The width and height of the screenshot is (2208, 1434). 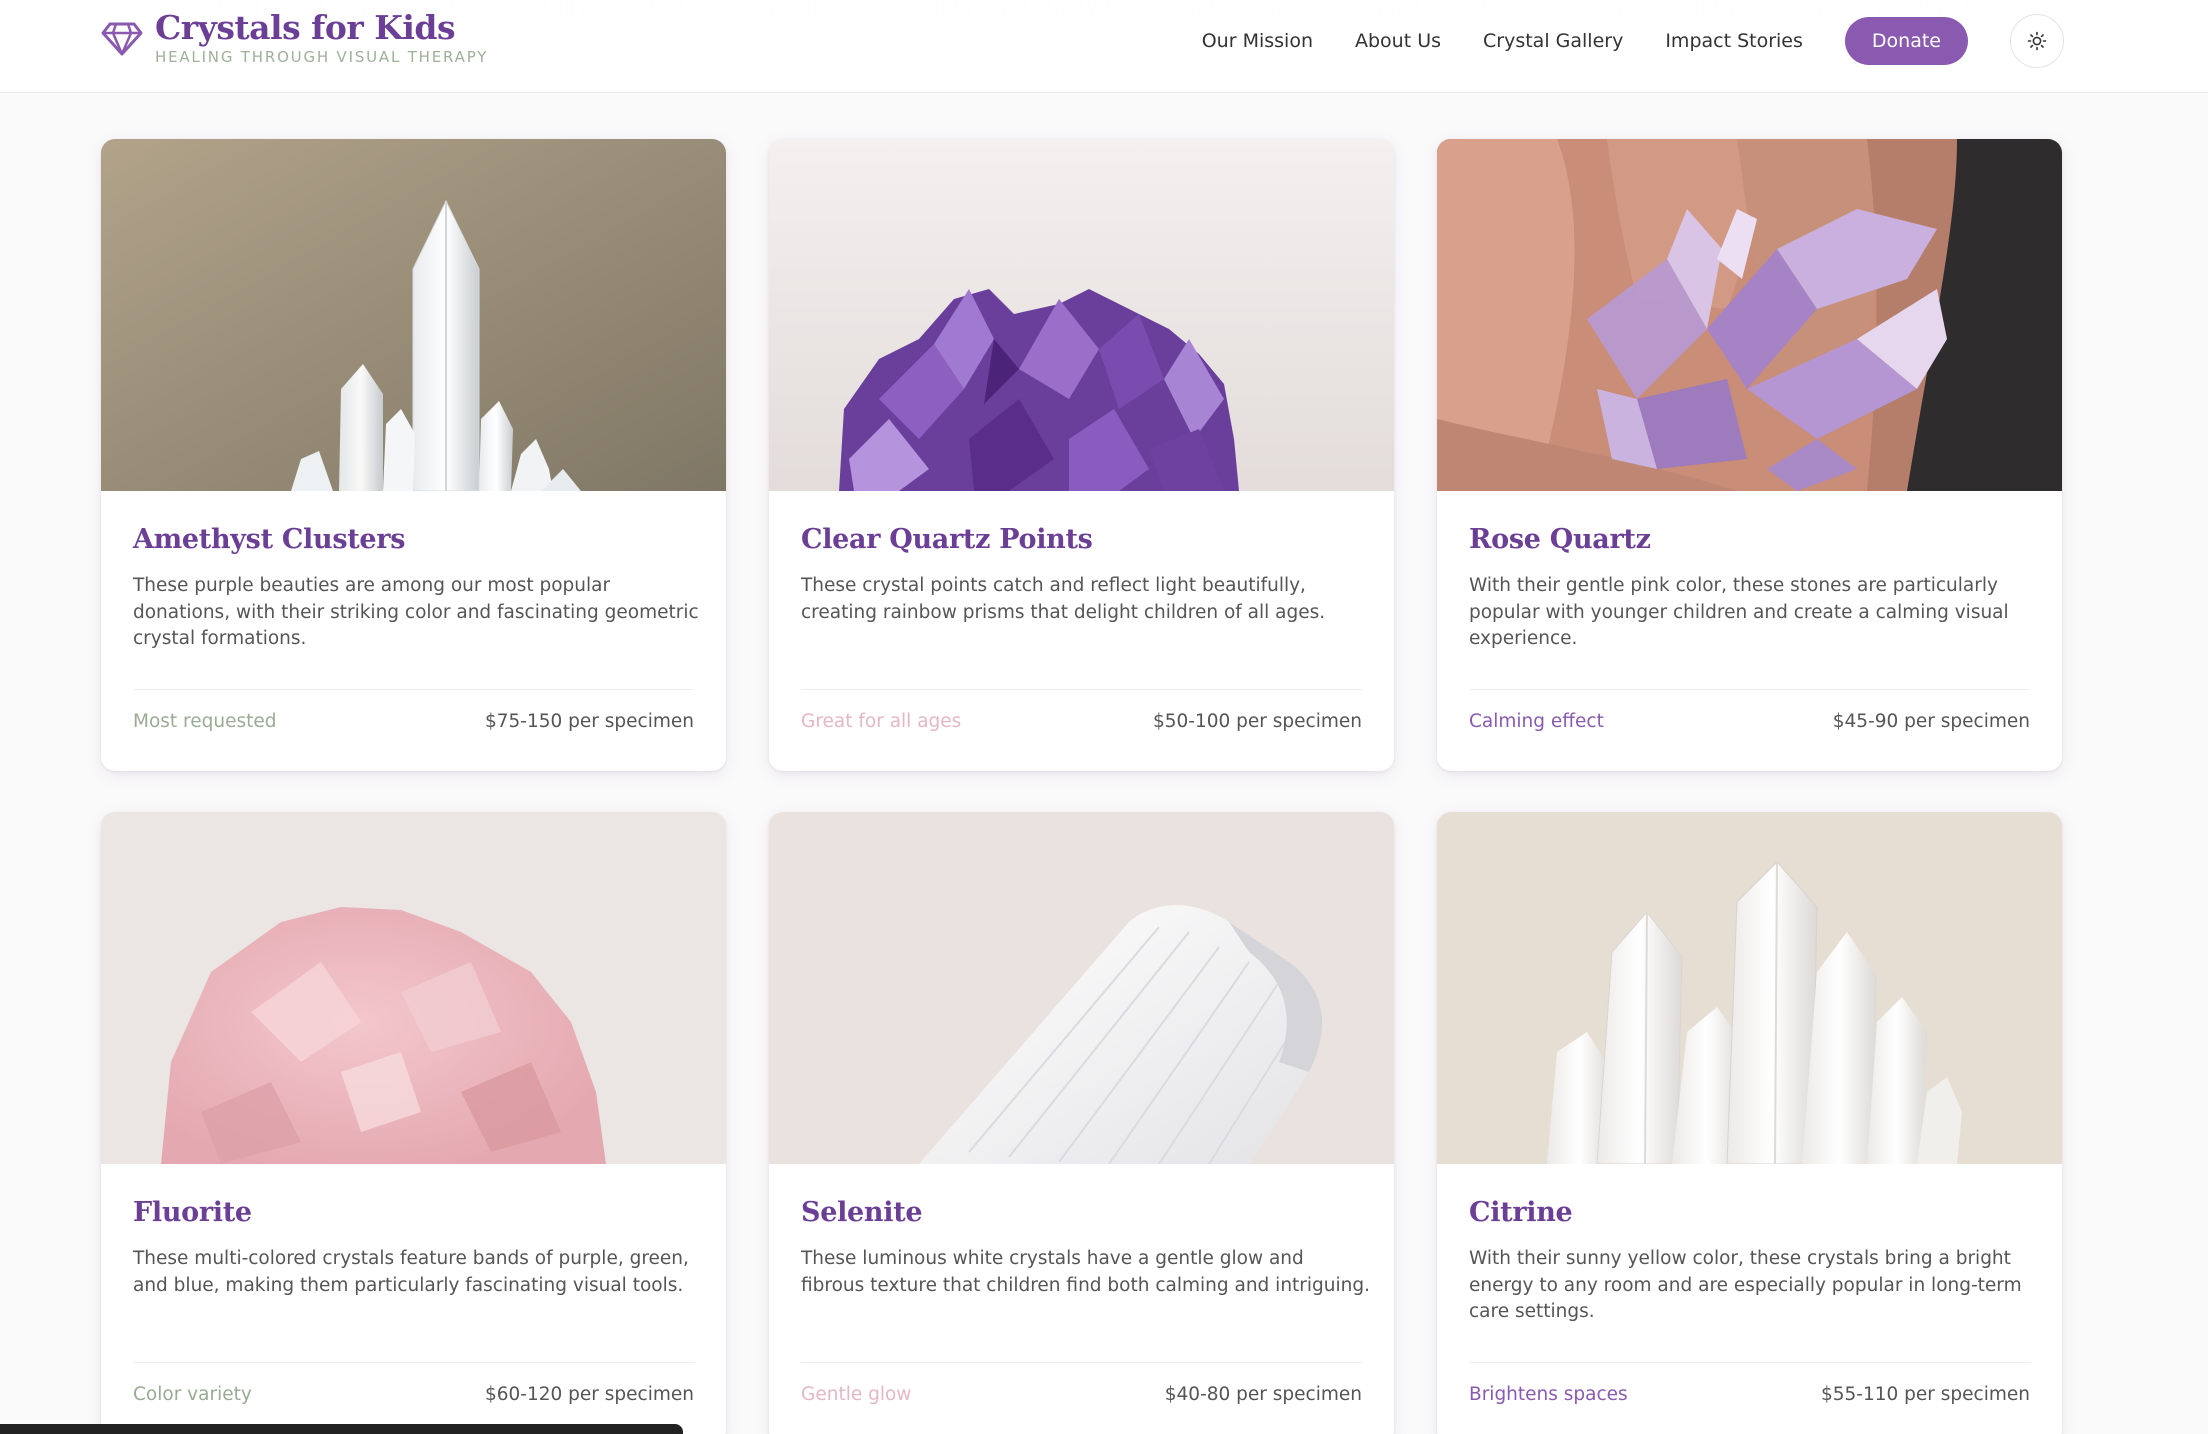 I want to click on theme-toggle-button, so click(x=2037, y=41).